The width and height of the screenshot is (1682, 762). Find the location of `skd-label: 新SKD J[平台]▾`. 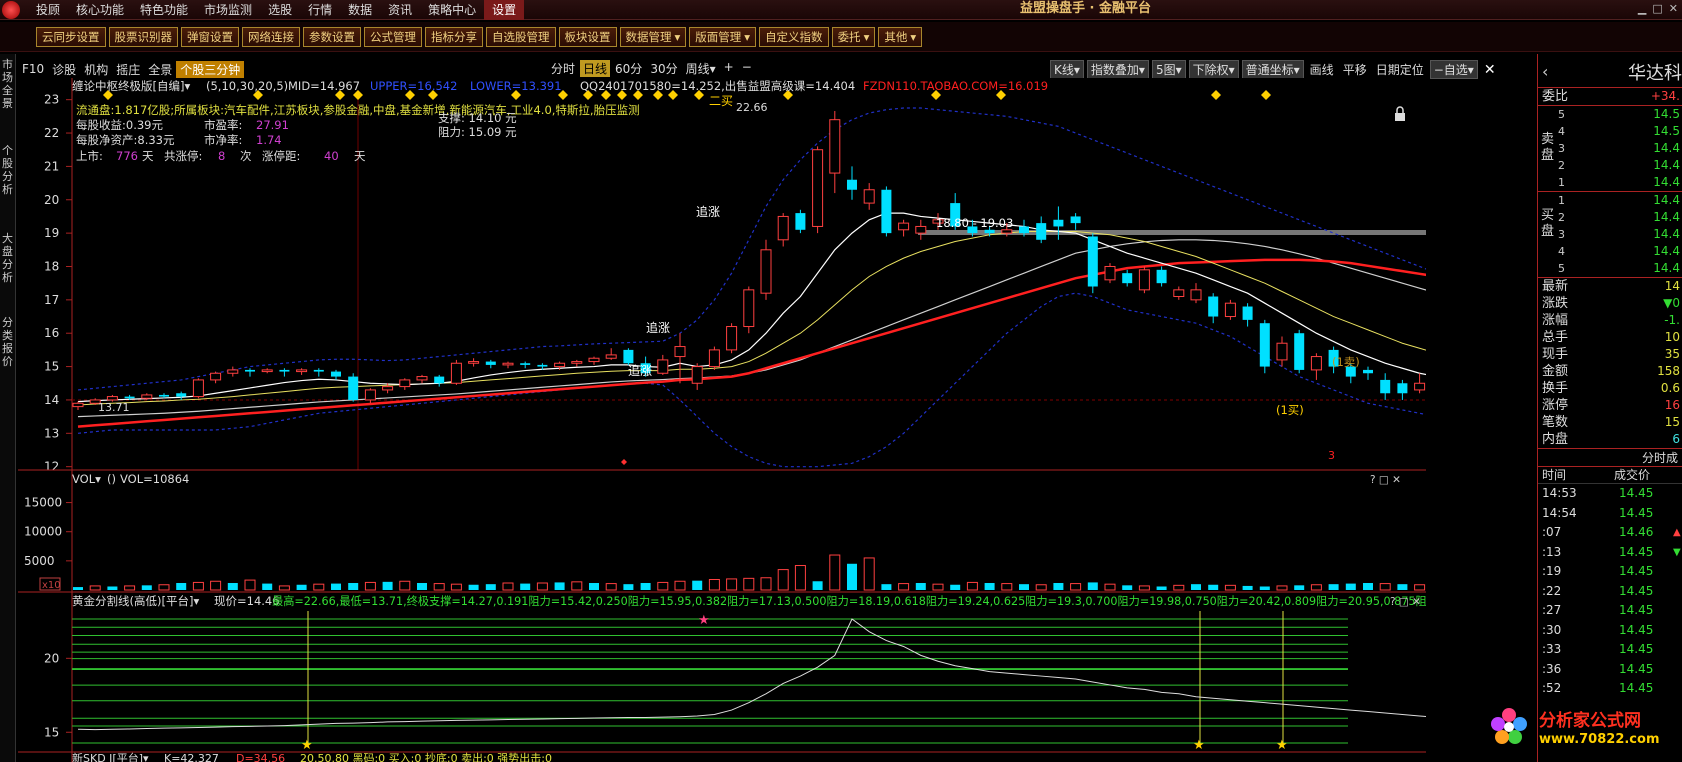

skd-label: 新SKD J[平台]▾ is located at coordinates (110, 756).